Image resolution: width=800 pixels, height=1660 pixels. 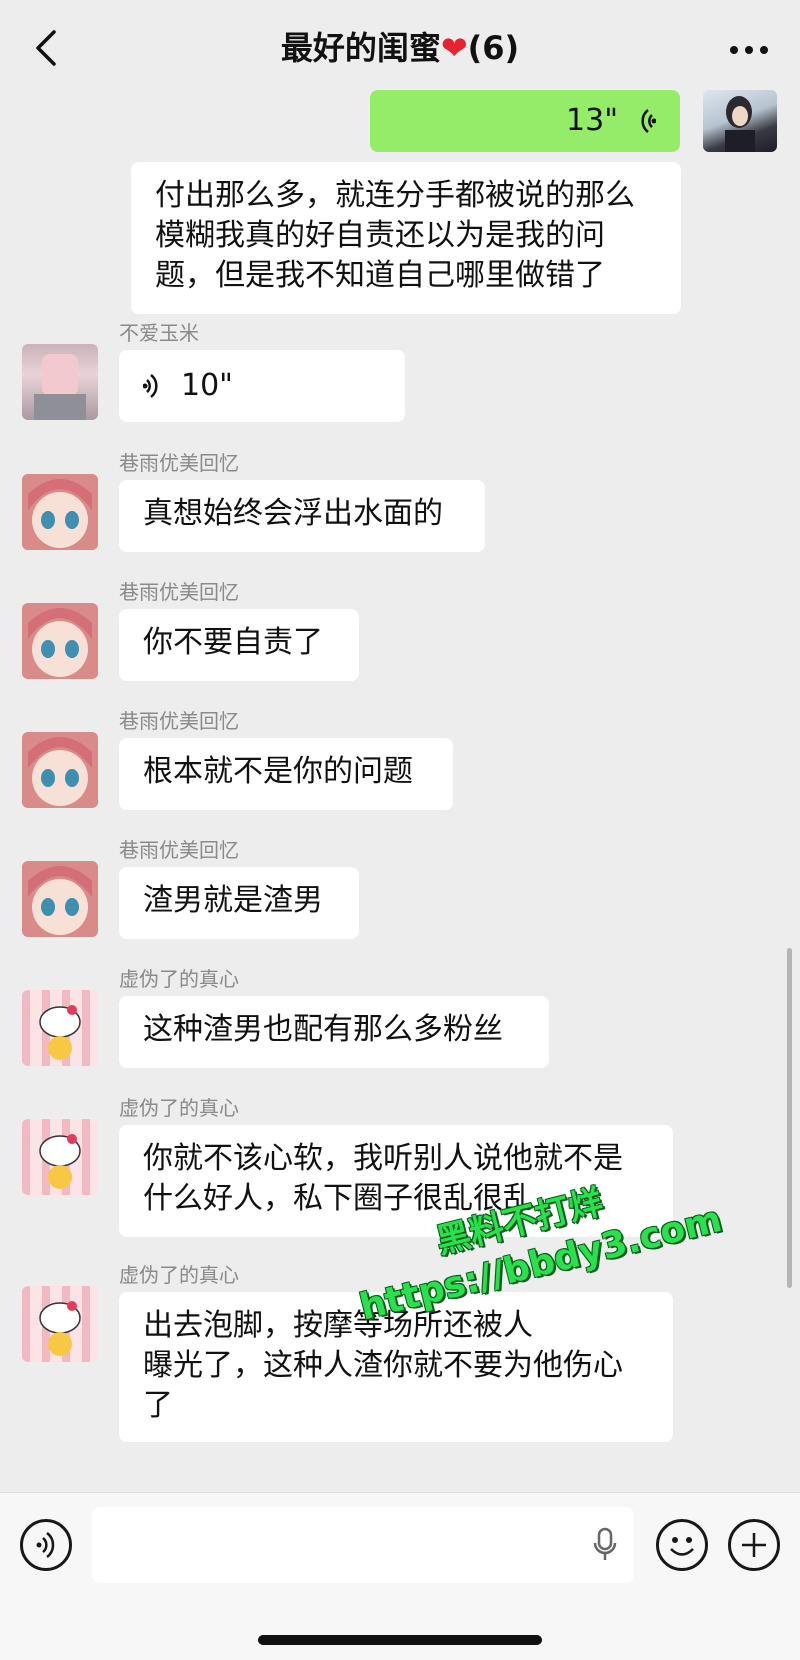 I want to click on home-indicator, so click(x=400, y=1640).